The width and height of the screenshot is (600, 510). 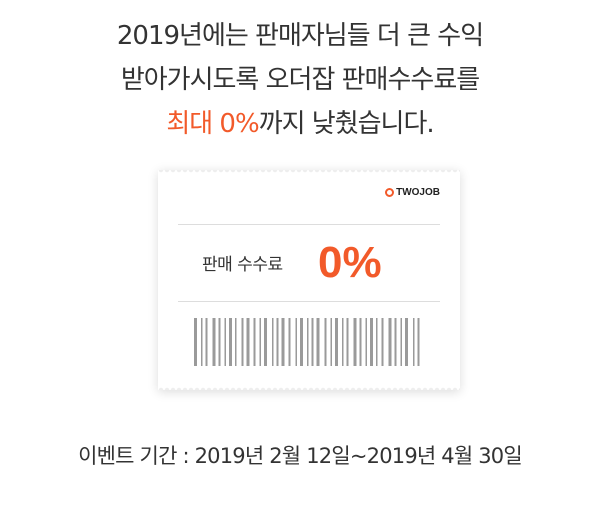 I want to click on barcode-icon, so click(x=307, y=342).